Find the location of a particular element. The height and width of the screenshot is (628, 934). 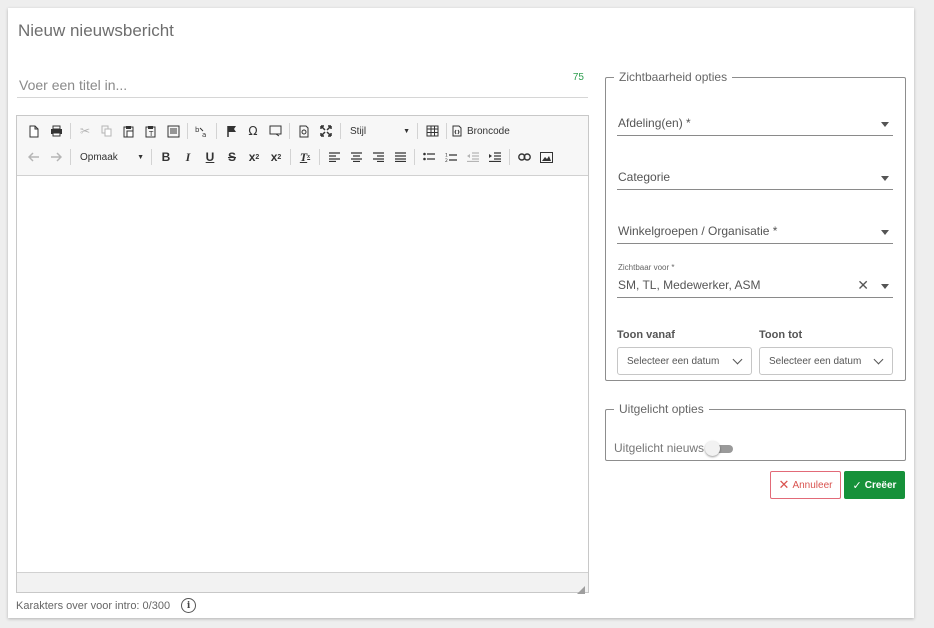

svg-text: b is located at coordinates (197, 130).